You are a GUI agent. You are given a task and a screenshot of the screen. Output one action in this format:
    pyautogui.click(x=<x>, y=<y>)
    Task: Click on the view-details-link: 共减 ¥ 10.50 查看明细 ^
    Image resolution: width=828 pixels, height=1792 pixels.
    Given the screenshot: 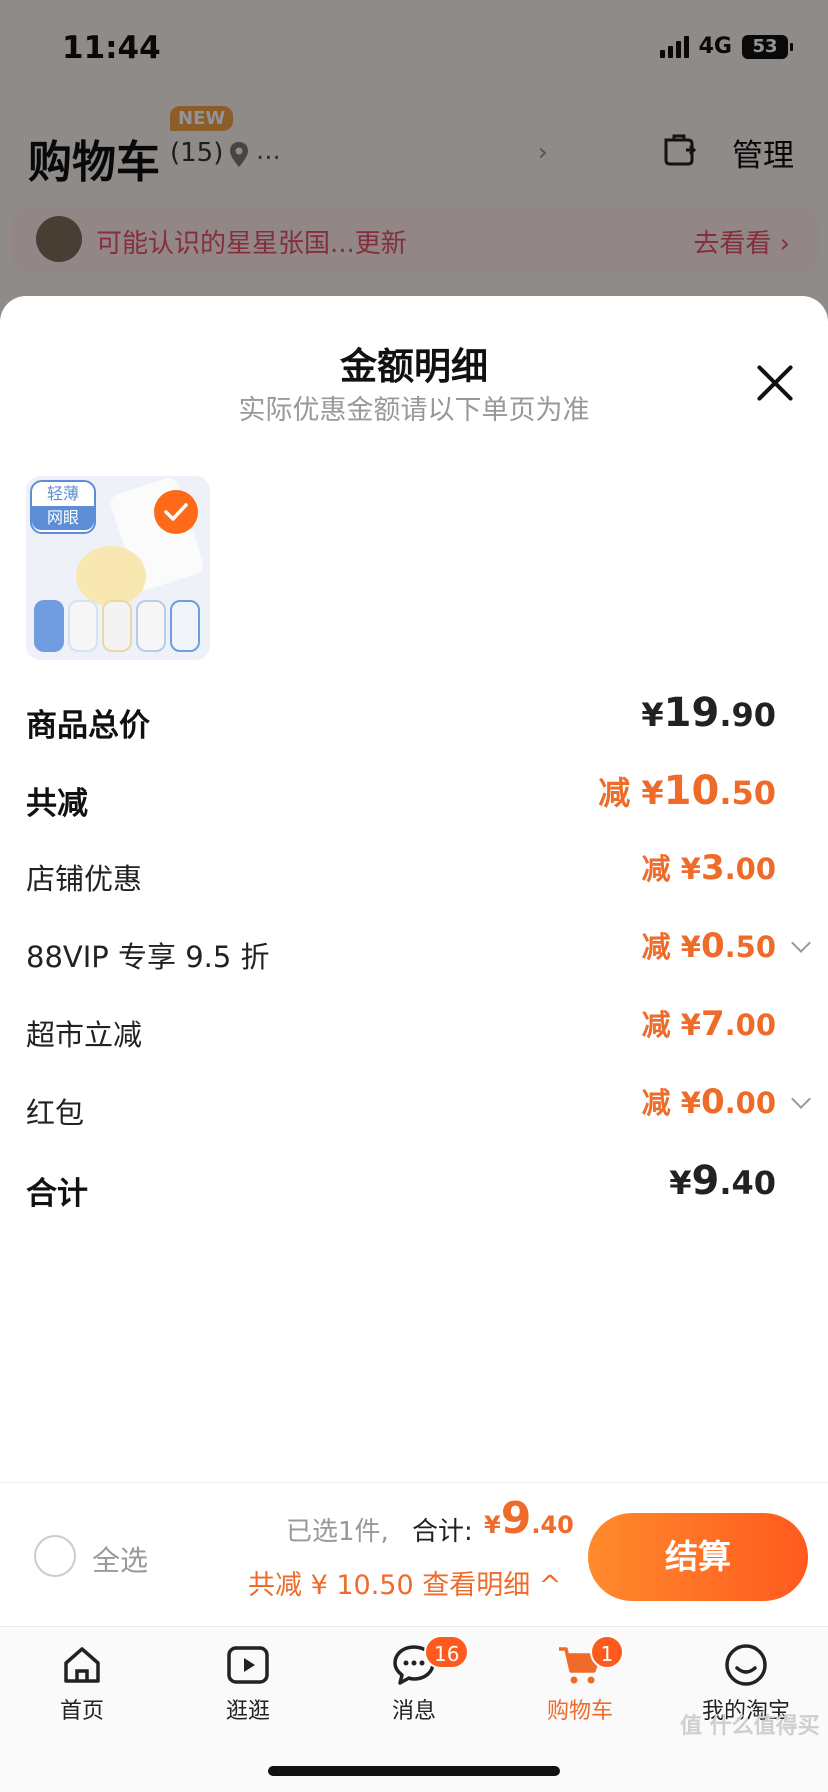 What is the action you would take?
    pyautogui.click(x=404, y=1582)
    